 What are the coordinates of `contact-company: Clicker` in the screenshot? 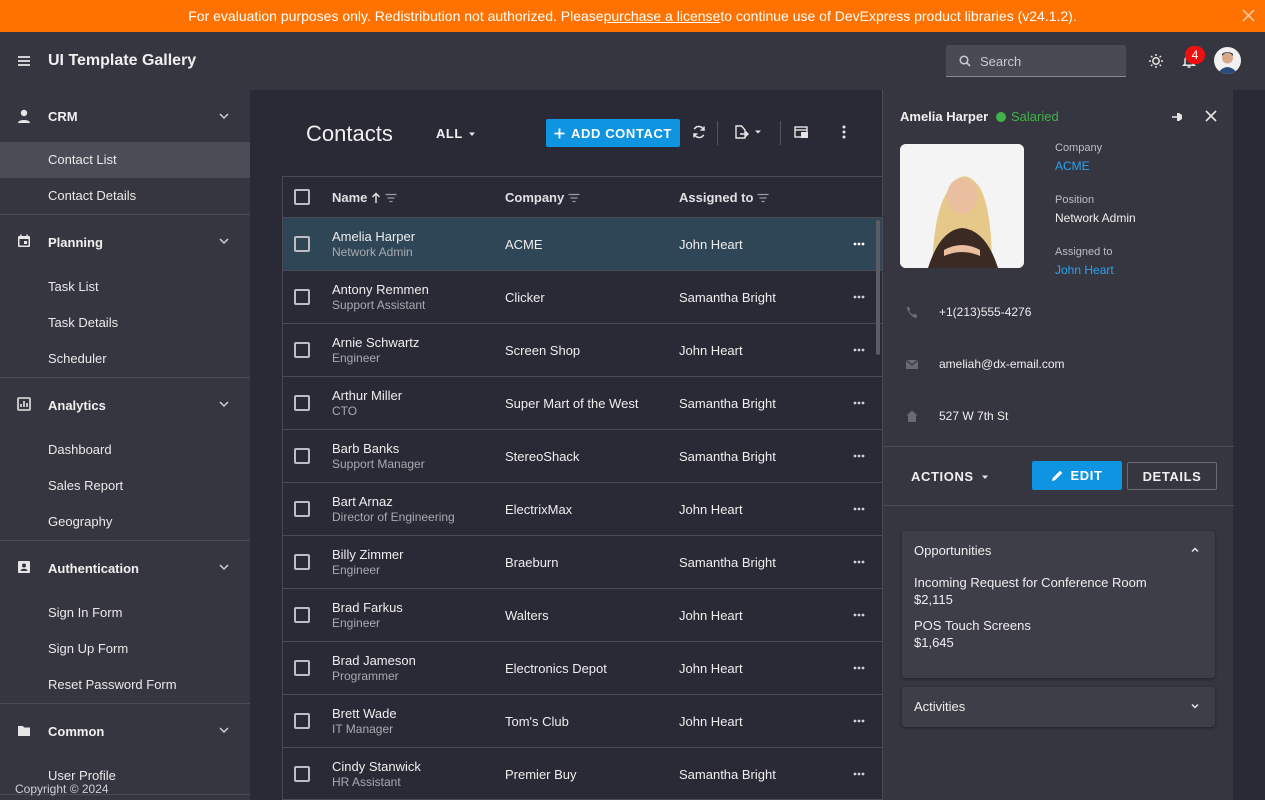 It's located at (525, 297).